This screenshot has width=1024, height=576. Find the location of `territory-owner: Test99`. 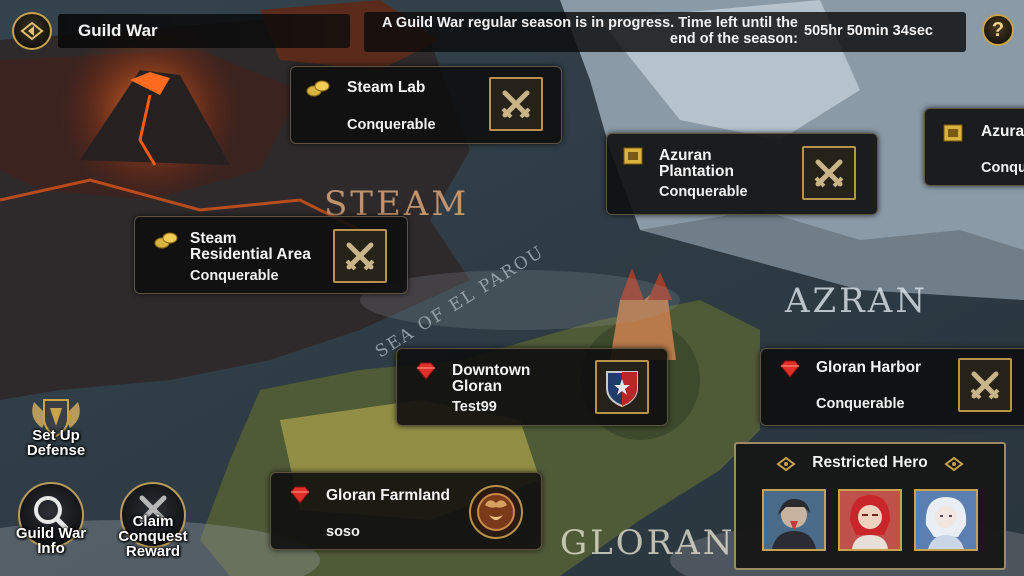

territory-owner: Test99 is located at coordinates (474, 407).